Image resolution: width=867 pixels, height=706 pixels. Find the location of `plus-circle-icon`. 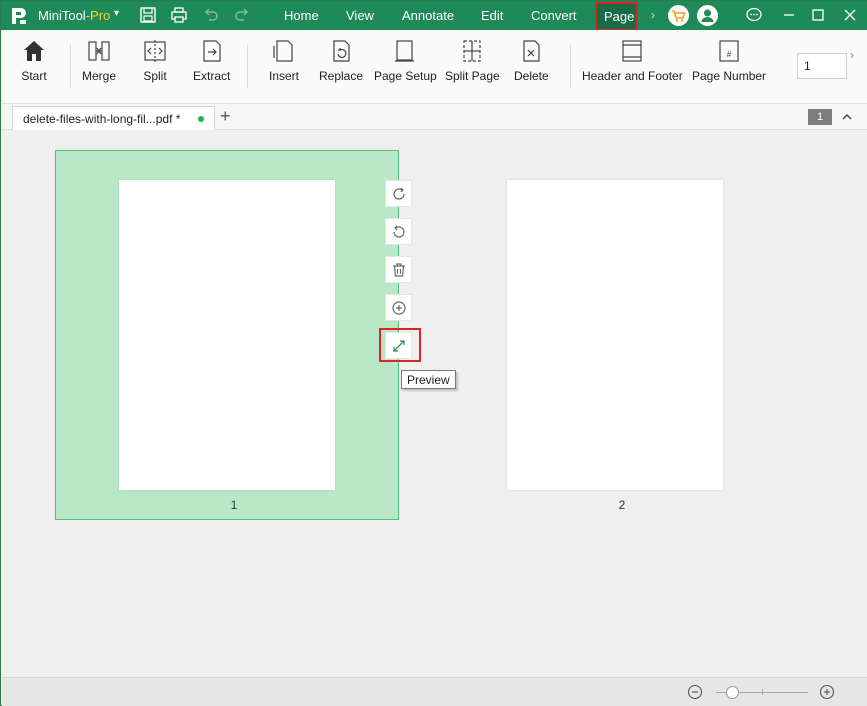

plus-circle-icon is located at coordinates (399, 308).